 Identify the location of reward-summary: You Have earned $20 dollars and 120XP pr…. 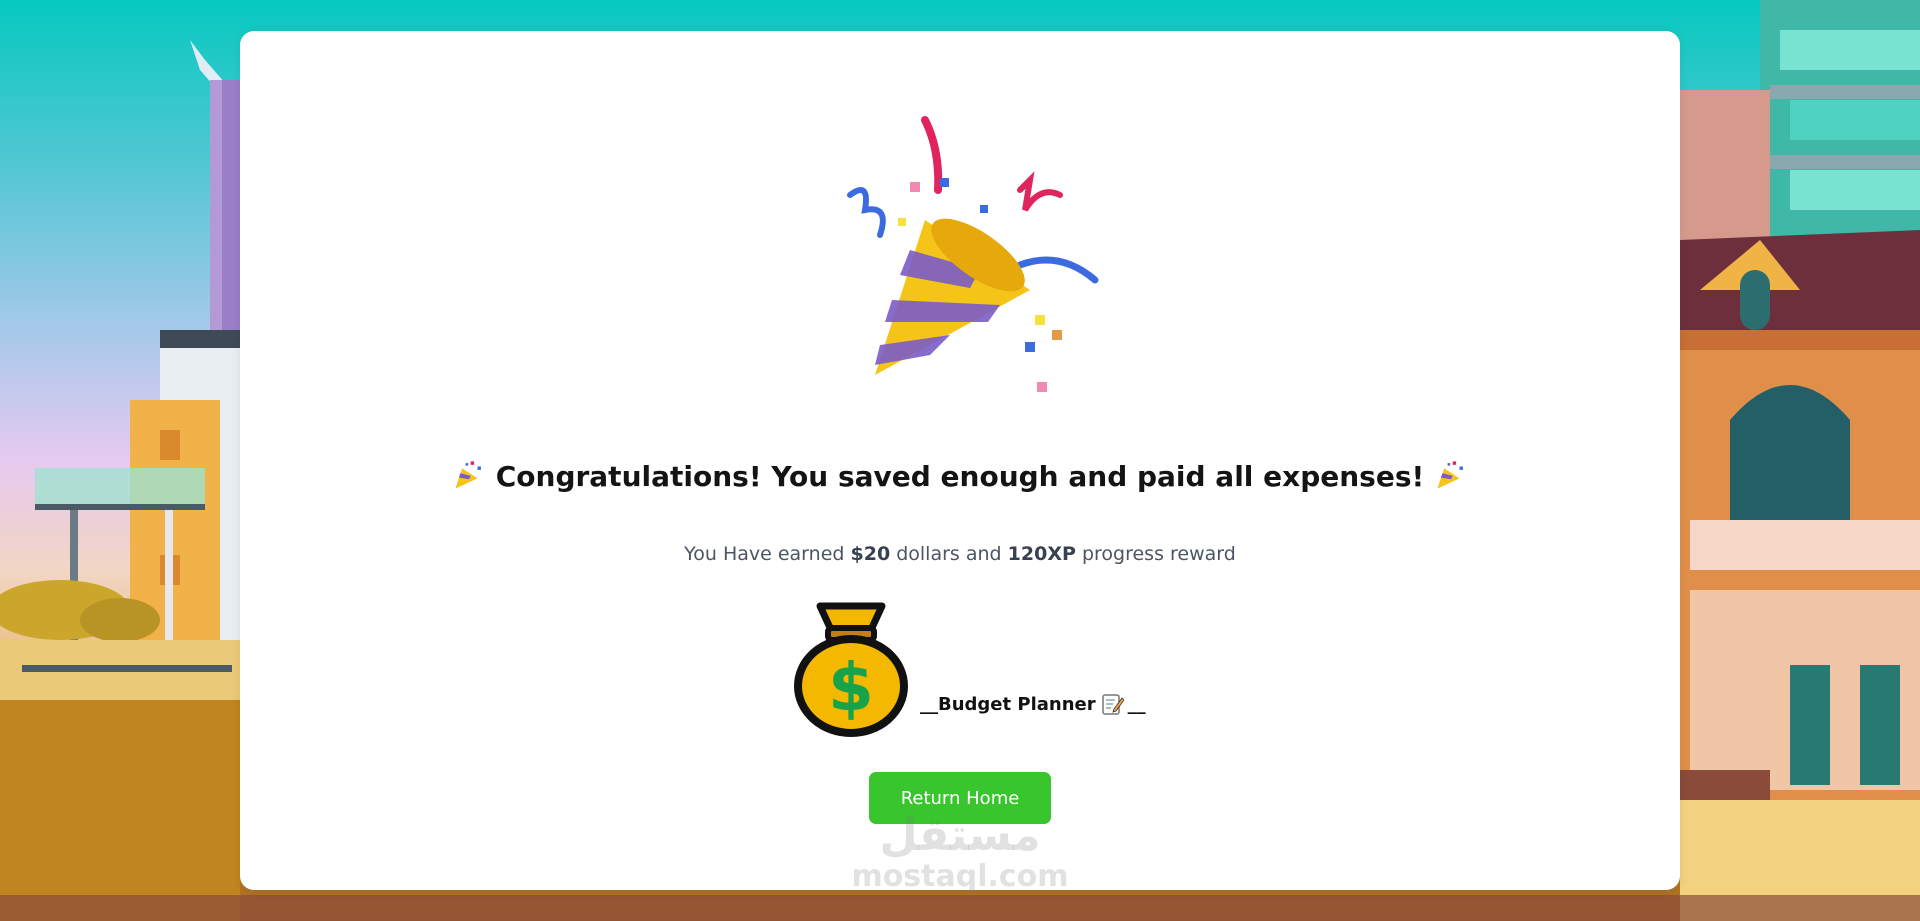
(960, 554).